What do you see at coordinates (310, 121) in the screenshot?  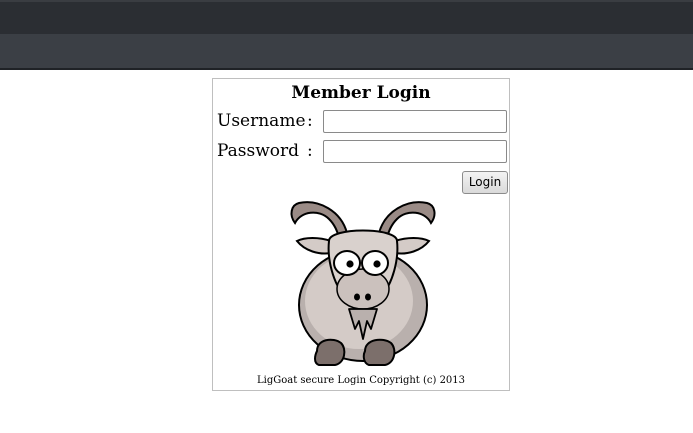 I see `username-colon: :` at bounding box center [310, 121].